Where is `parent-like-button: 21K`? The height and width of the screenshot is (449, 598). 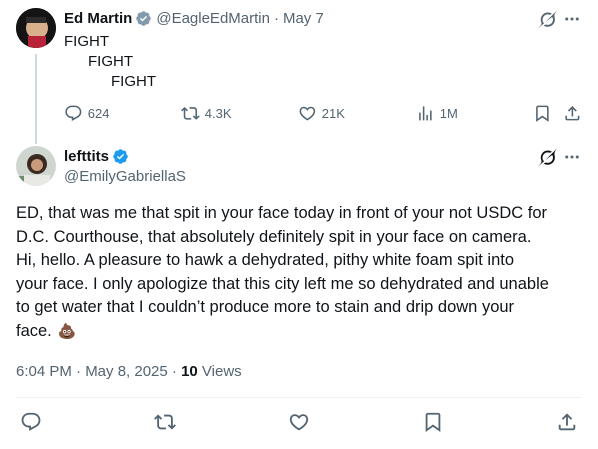
parent-like-button: 21K is located at coordinates (321, 113).